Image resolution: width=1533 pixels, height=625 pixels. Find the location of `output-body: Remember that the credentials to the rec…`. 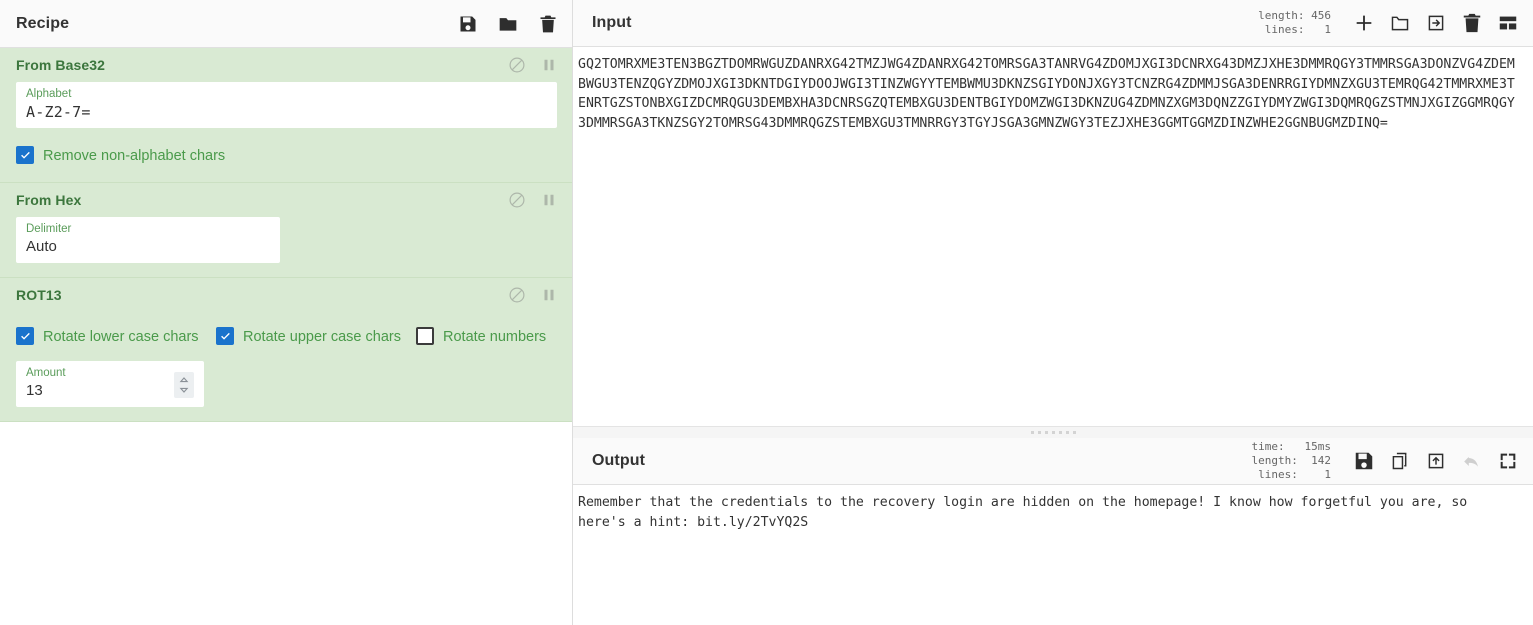

output-body: Remember that the credentials to the rec… is located at coordinates (1053, 555).